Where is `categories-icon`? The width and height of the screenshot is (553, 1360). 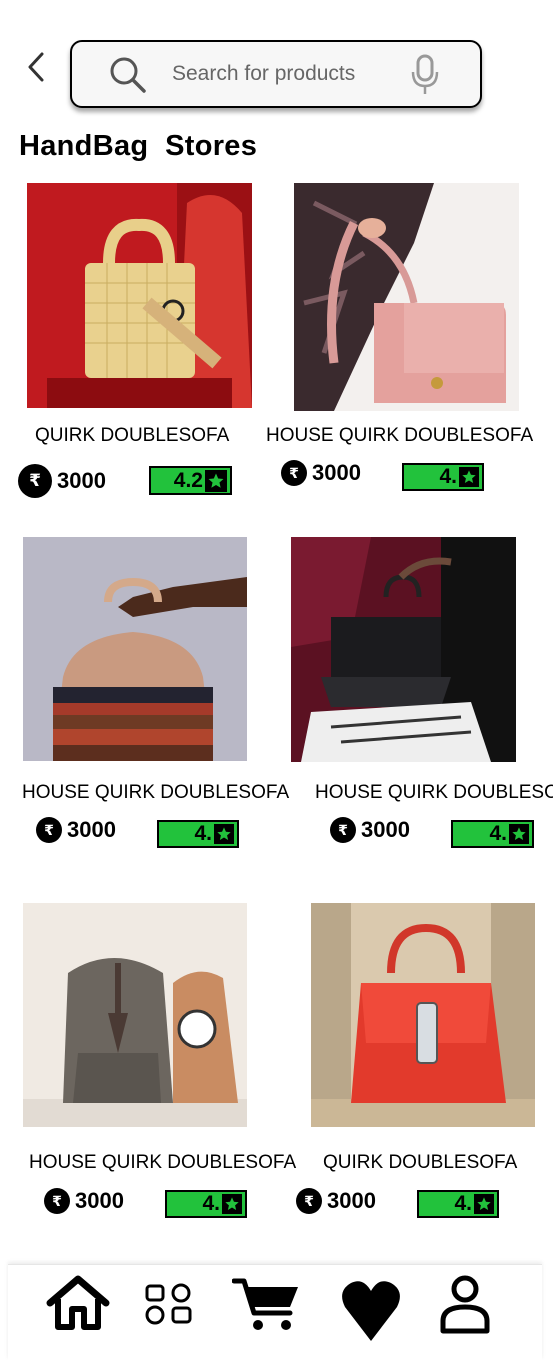
categories-icon is located at coordinates (169, 1304).